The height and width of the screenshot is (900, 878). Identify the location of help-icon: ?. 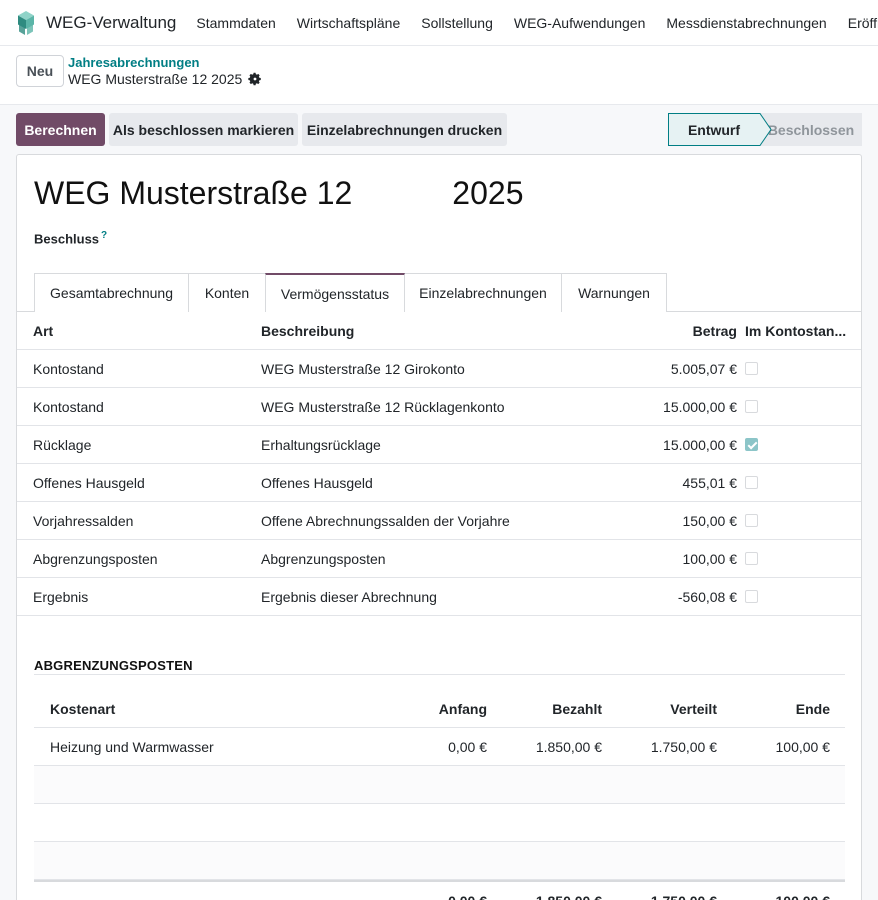
(104, 235).